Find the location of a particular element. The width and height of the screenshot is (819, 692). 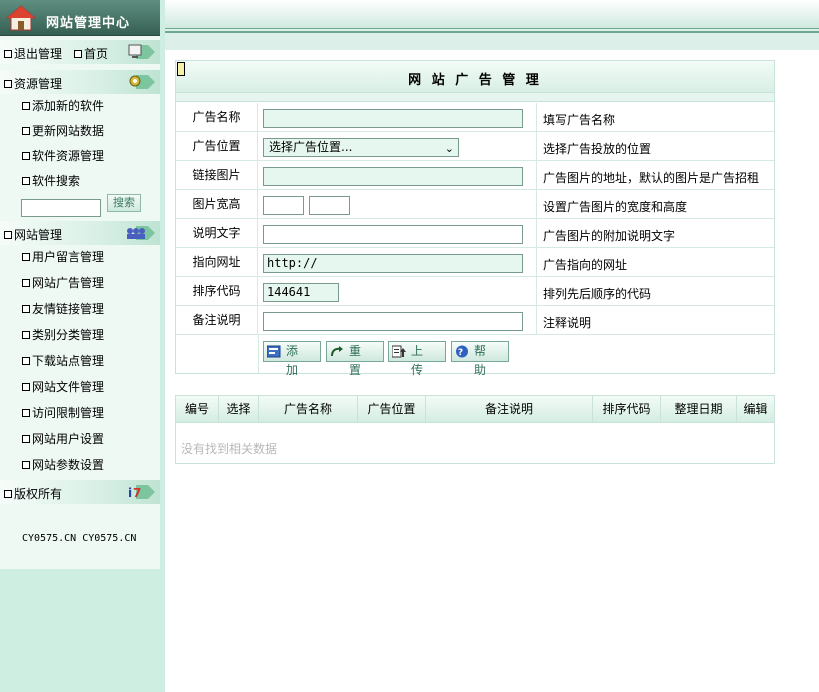

sort-code-desc: 排列先后顺序的代码 is located at coordinates (593, 291).